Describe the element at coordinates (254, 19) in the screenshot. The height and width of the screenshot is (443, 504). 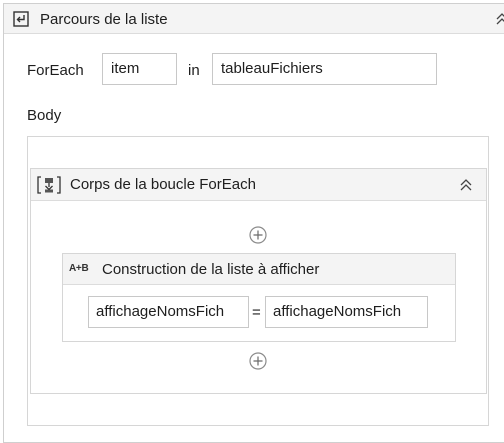
I see `foreach-activity-header: Parcours de la liste` at that location.